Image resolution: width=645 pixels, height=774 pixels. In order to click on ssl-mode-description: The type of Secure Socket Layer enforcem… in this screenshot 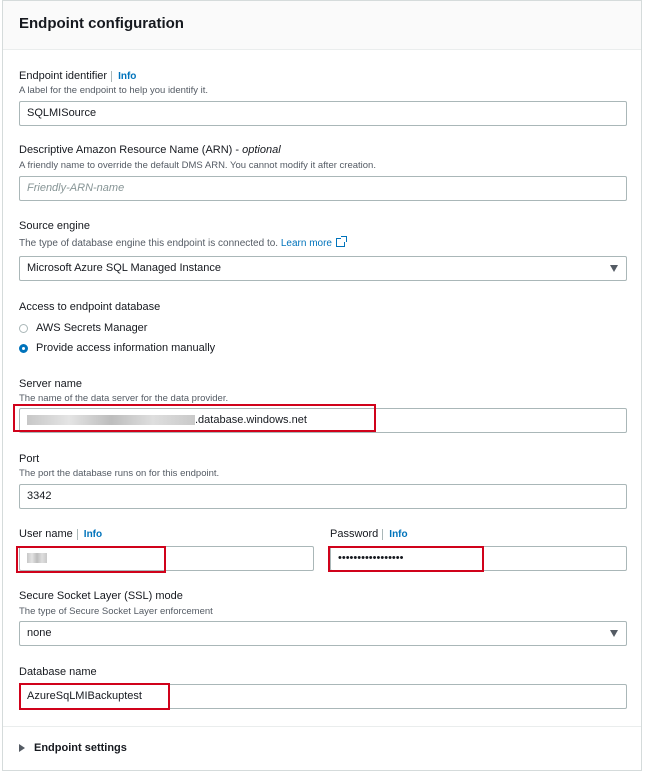, I will do `click(116, 611)`.